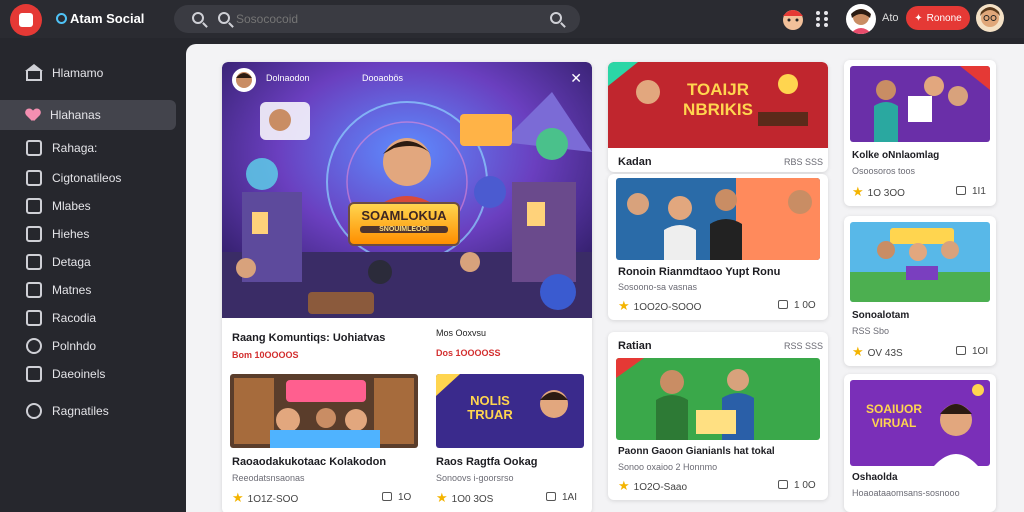 This screenshot has height=512, width=1024. I want to click on sidebar-item-11: Ragnatiles, so click(88, 411).